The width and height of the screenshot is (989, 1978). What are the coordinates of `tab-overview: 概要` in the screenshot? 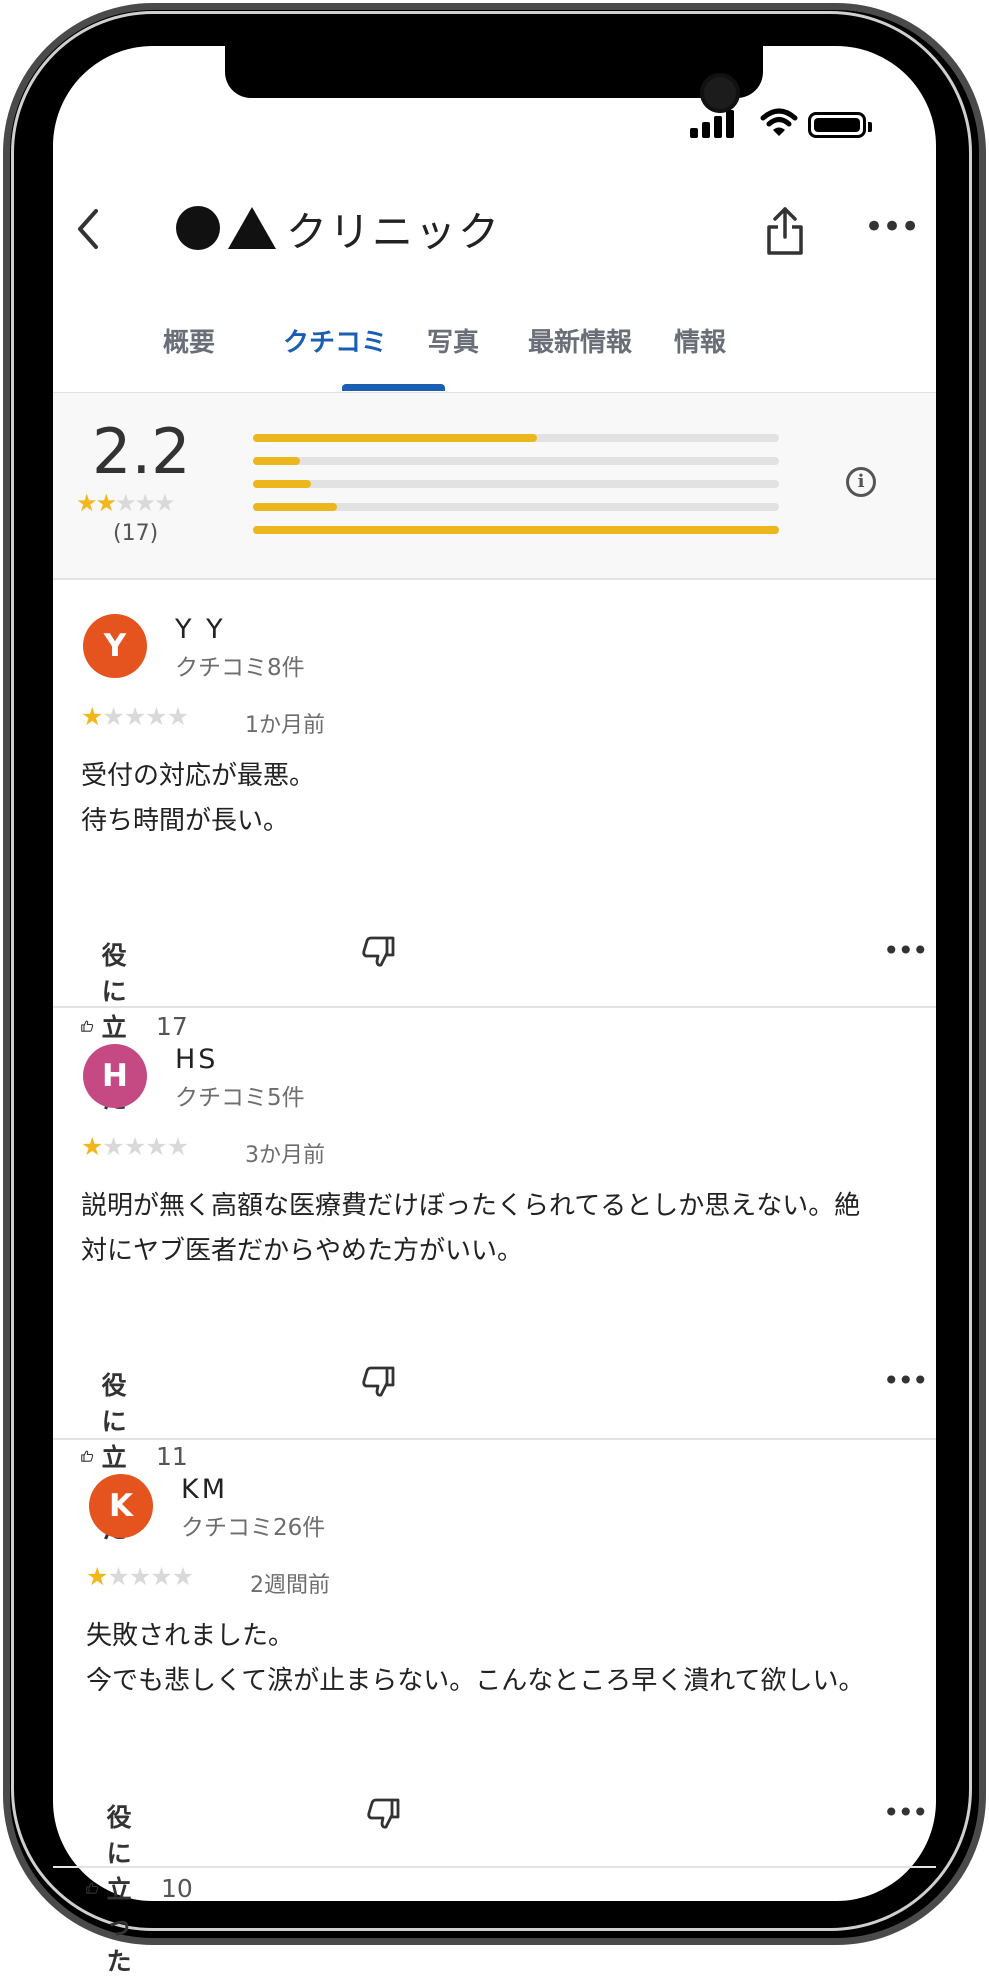 It's located at (189, 340).